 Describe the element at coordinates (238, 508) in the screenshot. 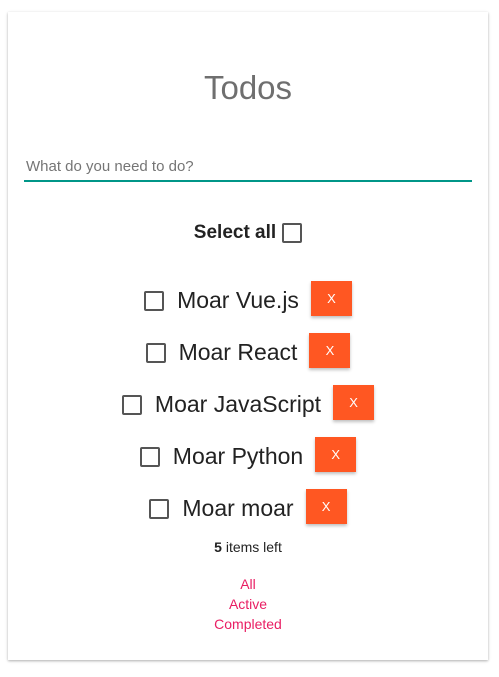

I see `todo-label: Moar moar` at that location.